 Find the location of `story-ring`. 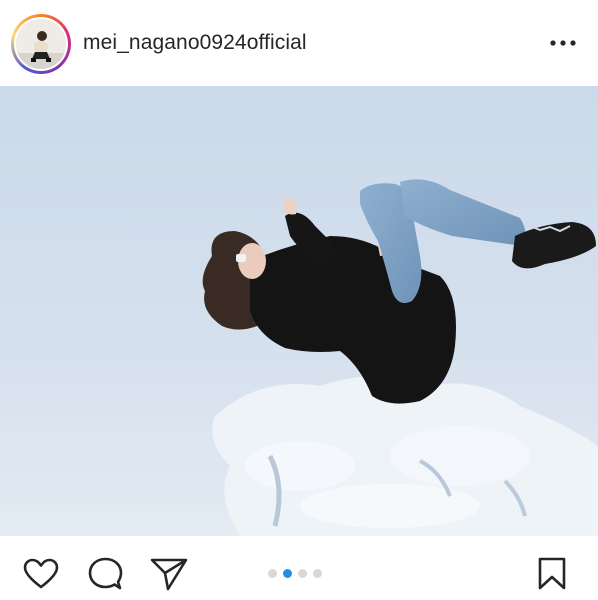

story-ring is located at coordinates (41, 44).